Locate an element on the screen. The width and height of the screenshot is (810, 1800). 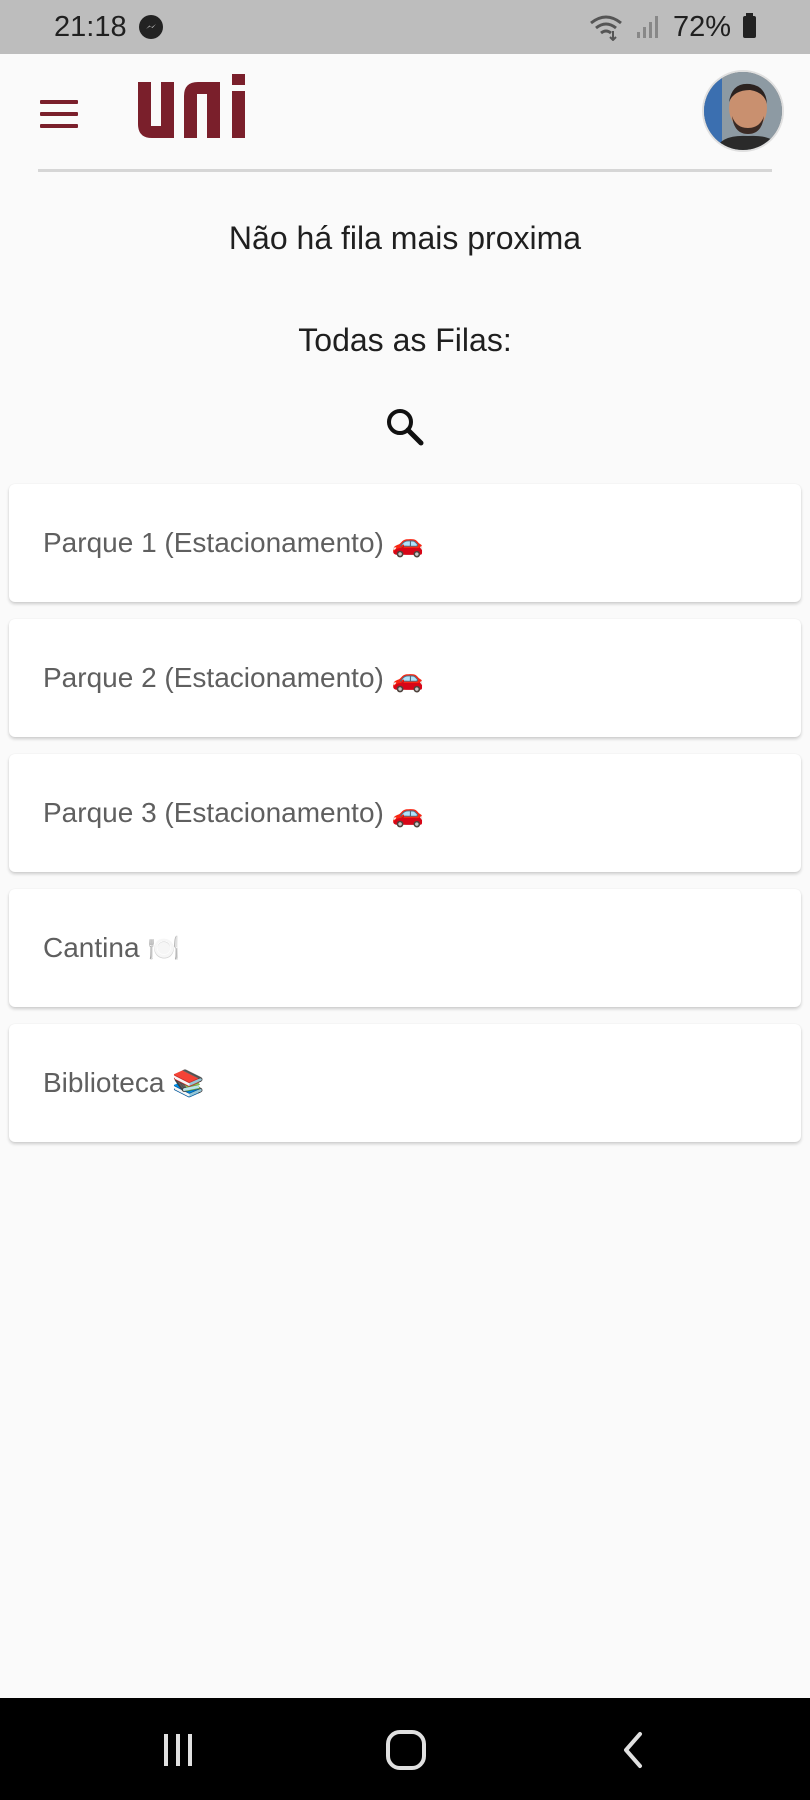
queue-item-parque-2: Parque 2 (Estacionamento) 🚗 is located at coordinates (405, 678).